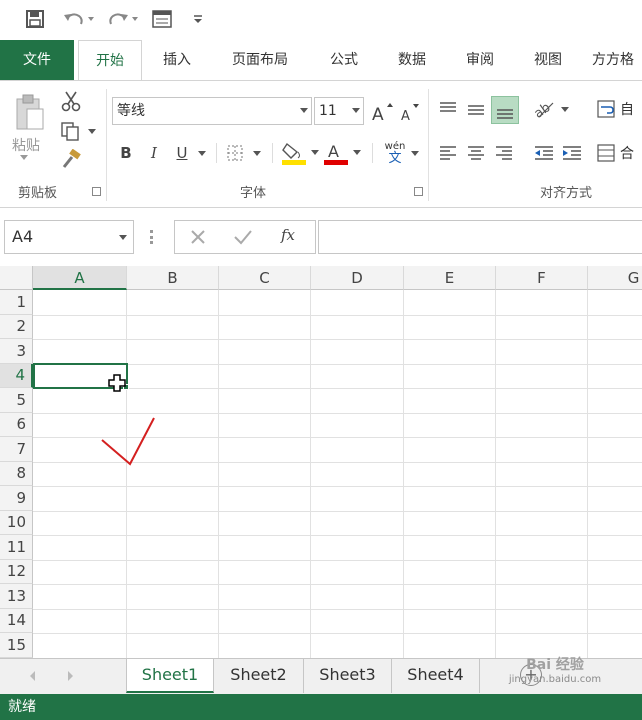 This screenshot has width=642, height=720. What do you see at coordinates (16, 449) in the screenshot?
I see `row-header-7: 7` at bounding box center [16, 449].